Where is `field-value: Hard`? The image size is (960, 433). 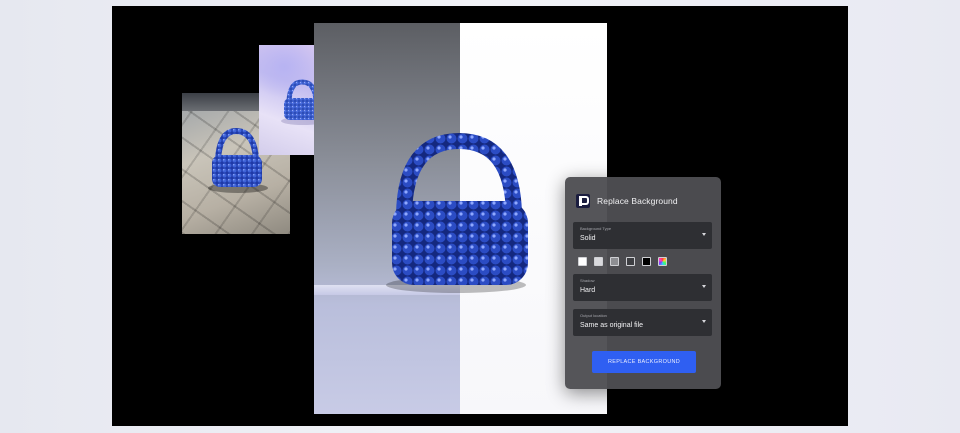 field-value: Hard is located at coordinates (588, 290).